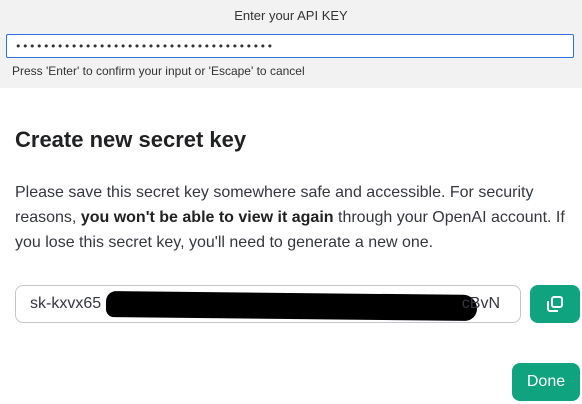 The height and width of the screenshot is (404, 582). I want to click on api-key-input, so click(290, 46).